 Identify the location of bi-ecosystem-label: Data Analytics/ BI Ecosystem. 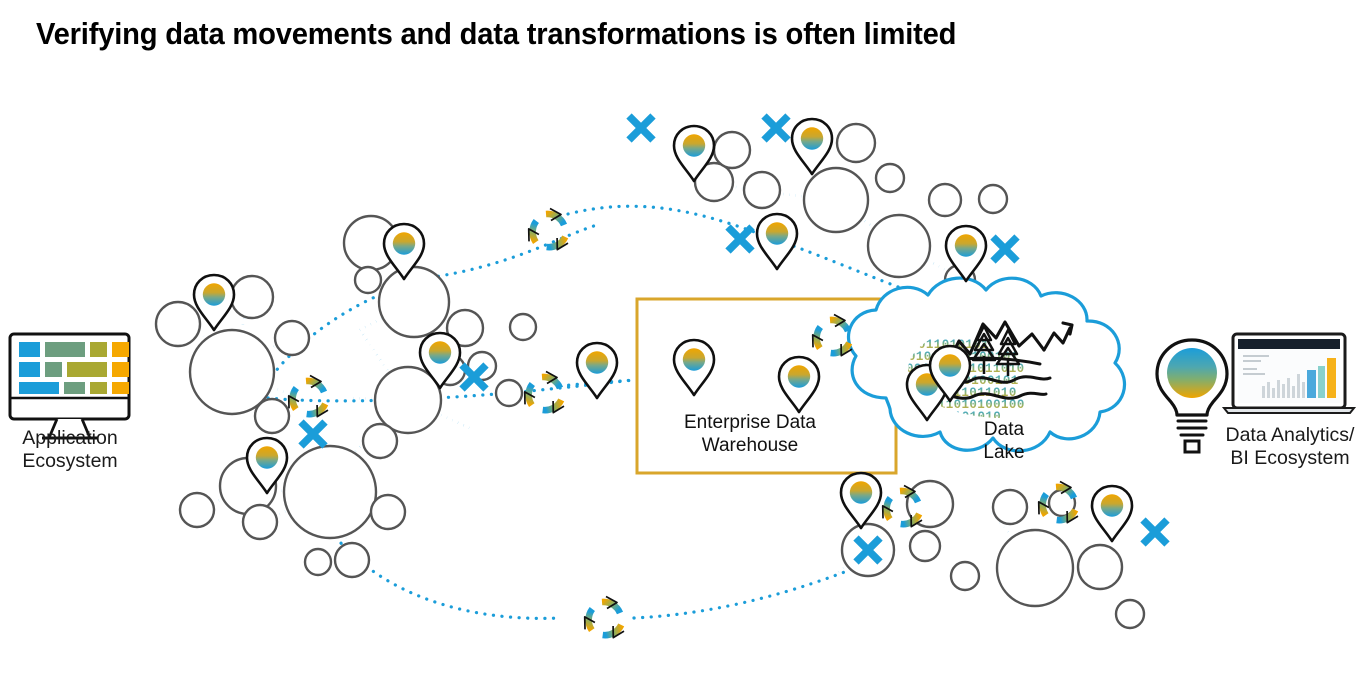
(1290, 446).